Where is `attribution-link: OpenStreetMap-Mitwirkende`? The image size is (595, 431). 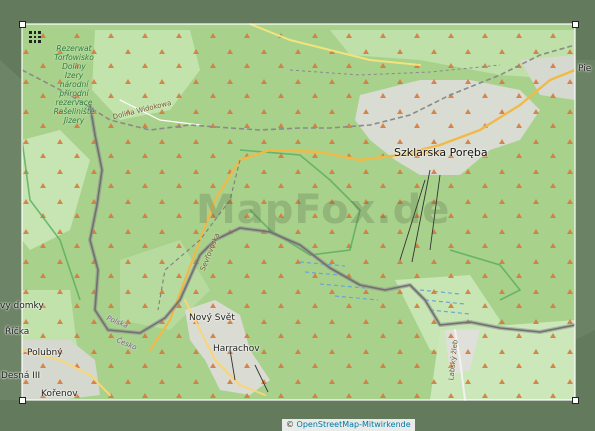
attribution-link: OpenStreetMap-Mitwirkende is located at coordinates (354, 424).